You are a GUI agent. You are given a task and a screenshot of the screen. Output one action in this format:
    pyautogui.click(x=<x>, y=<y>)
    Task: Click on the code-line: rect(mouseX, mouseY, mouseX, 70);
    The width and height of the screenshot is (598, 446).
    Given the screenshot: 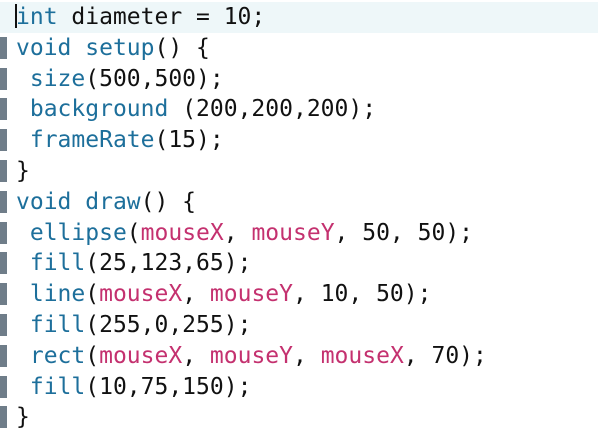 What is the action you would take?
    pyautogui.click(x=299, y=356)
    